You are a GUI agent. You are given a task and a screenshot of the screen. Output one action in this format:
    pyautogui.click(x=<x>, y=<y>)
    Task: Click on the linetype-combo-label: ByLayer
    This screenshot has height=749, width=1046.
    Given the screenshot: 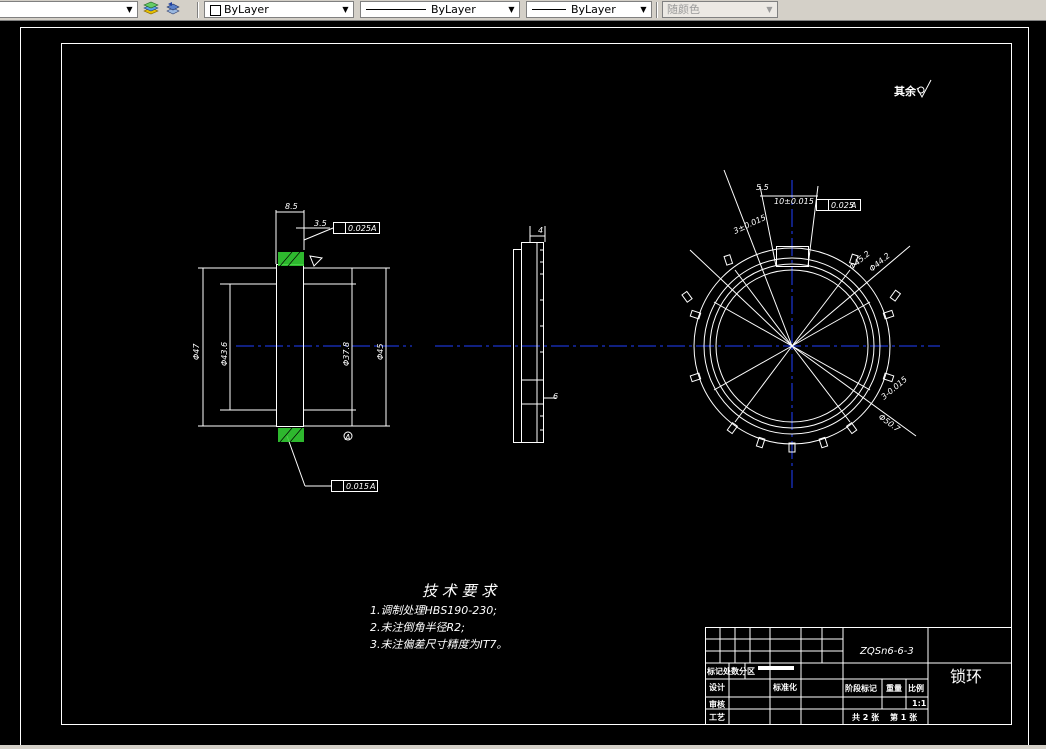 What is the action you would take?
    pyautogui.click(x=453, y=9)
    